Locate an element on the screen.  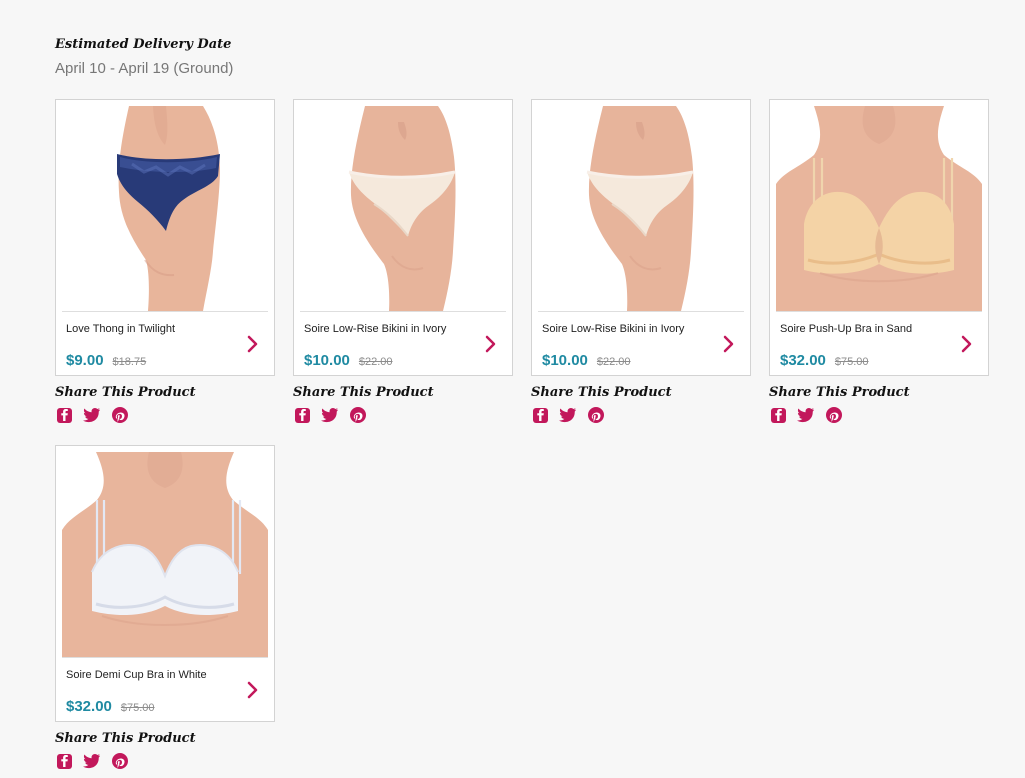
navy-lace-thong-image is located at coordinates (165, 208).